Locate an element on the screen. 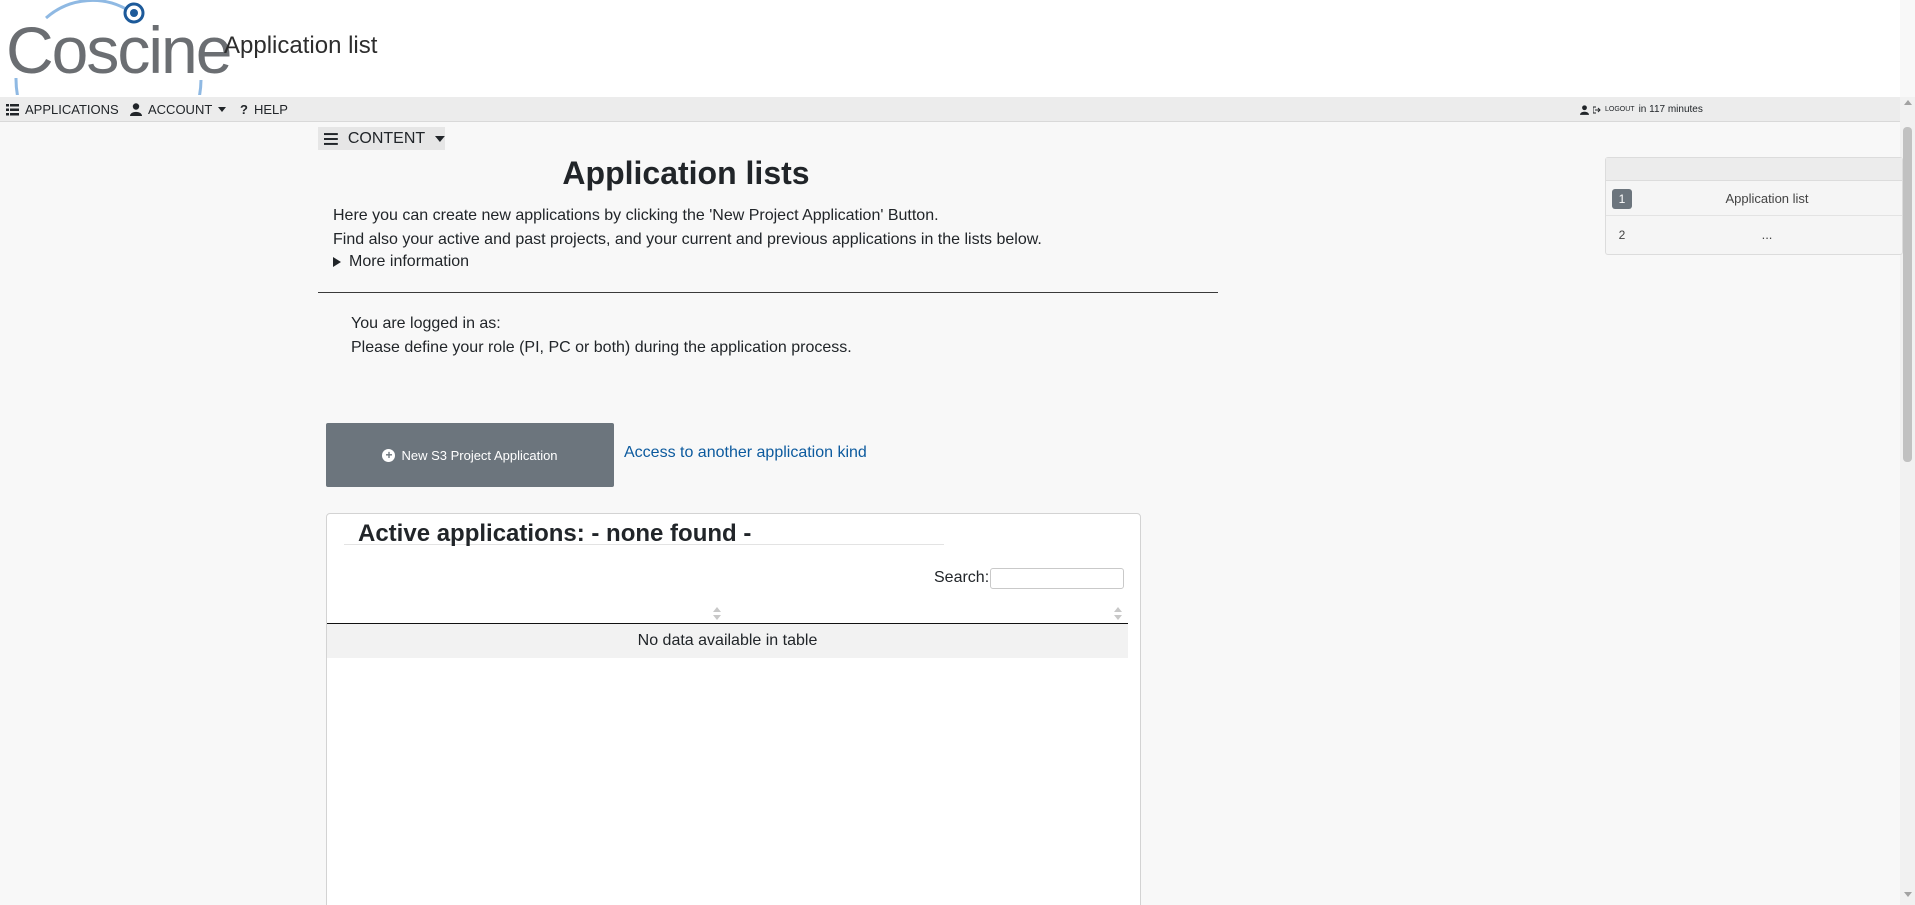  sign-out-icon is located at coordinates (1597, 109).